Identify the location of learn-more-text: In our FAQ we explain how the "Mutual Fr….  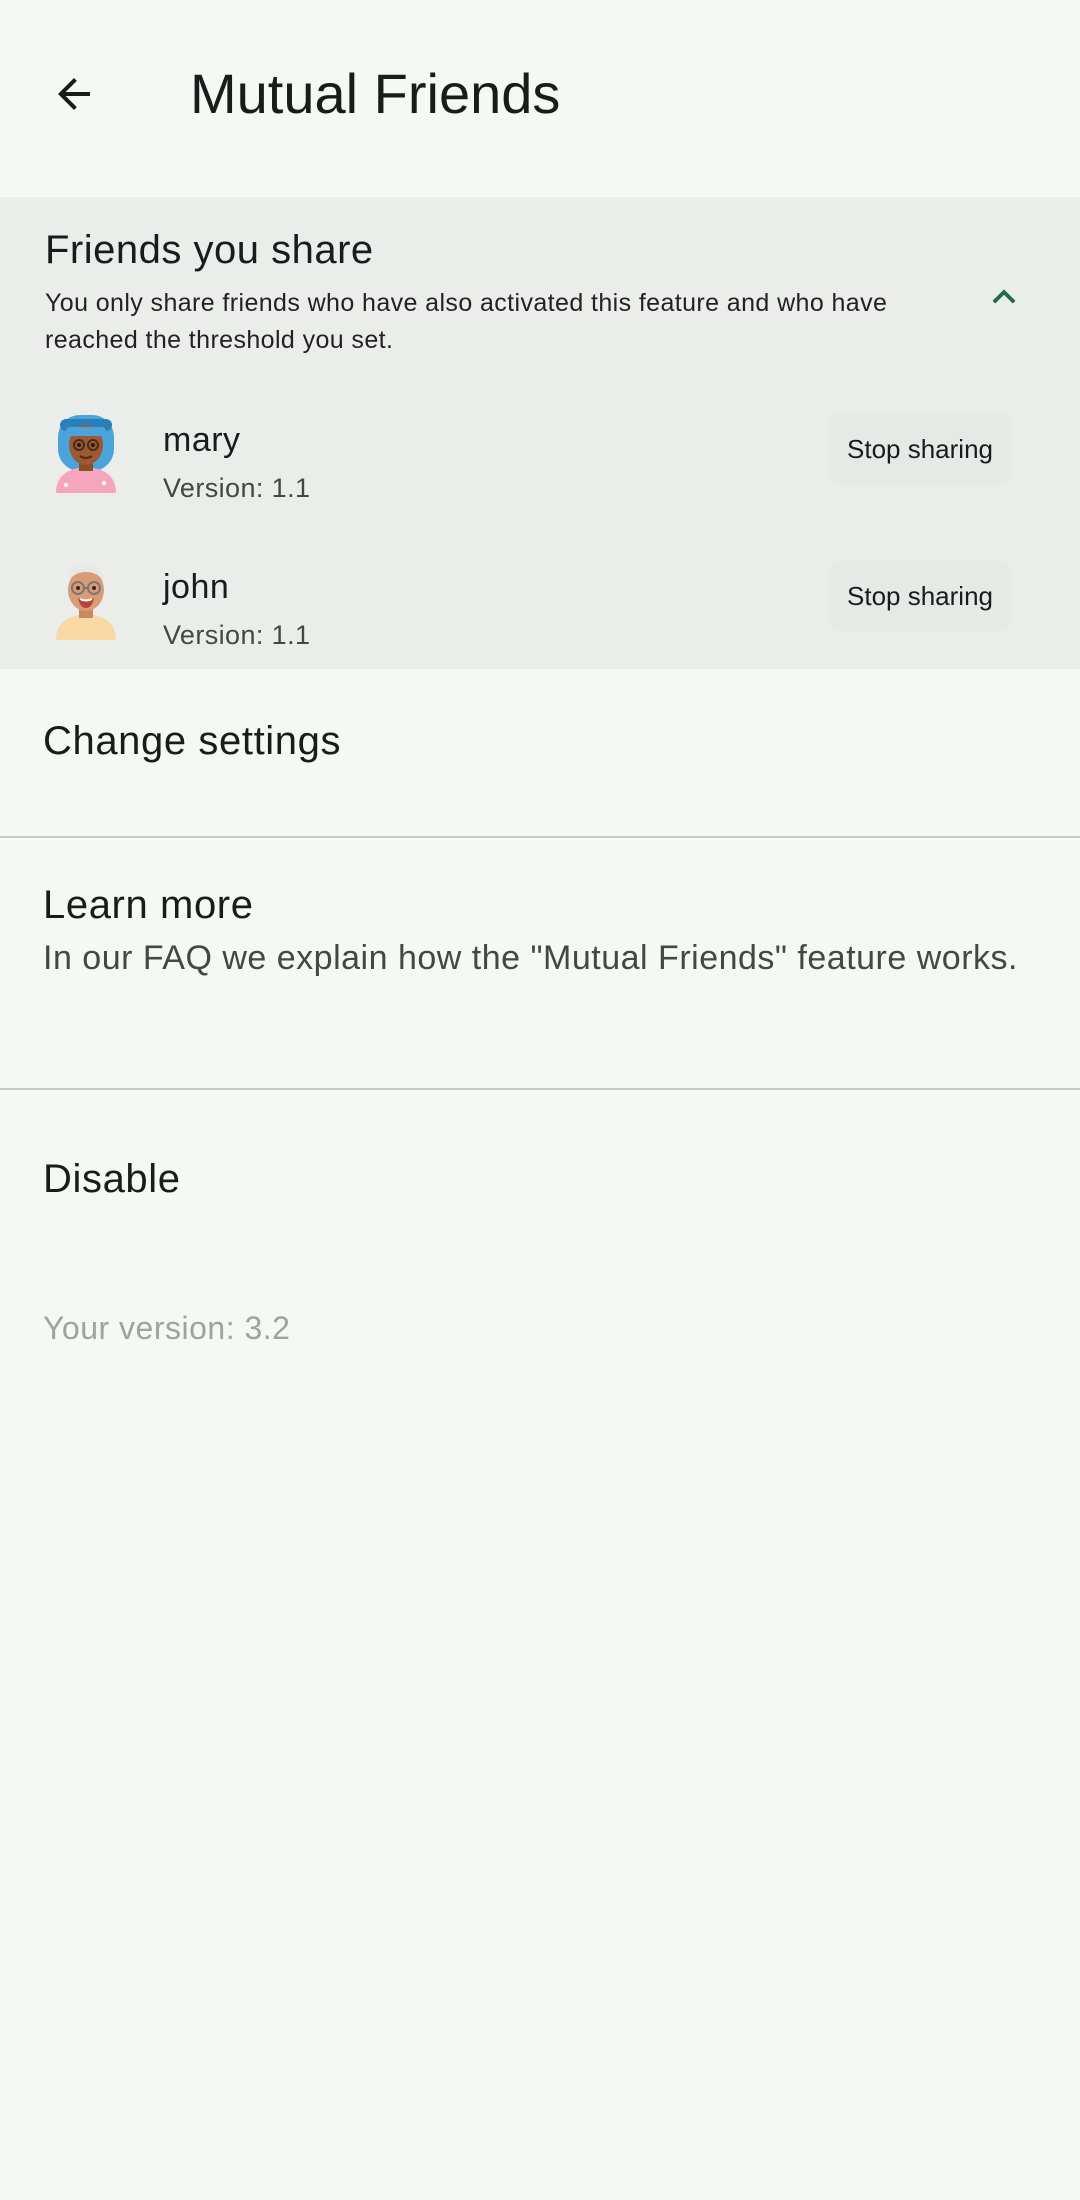
(530, 958).